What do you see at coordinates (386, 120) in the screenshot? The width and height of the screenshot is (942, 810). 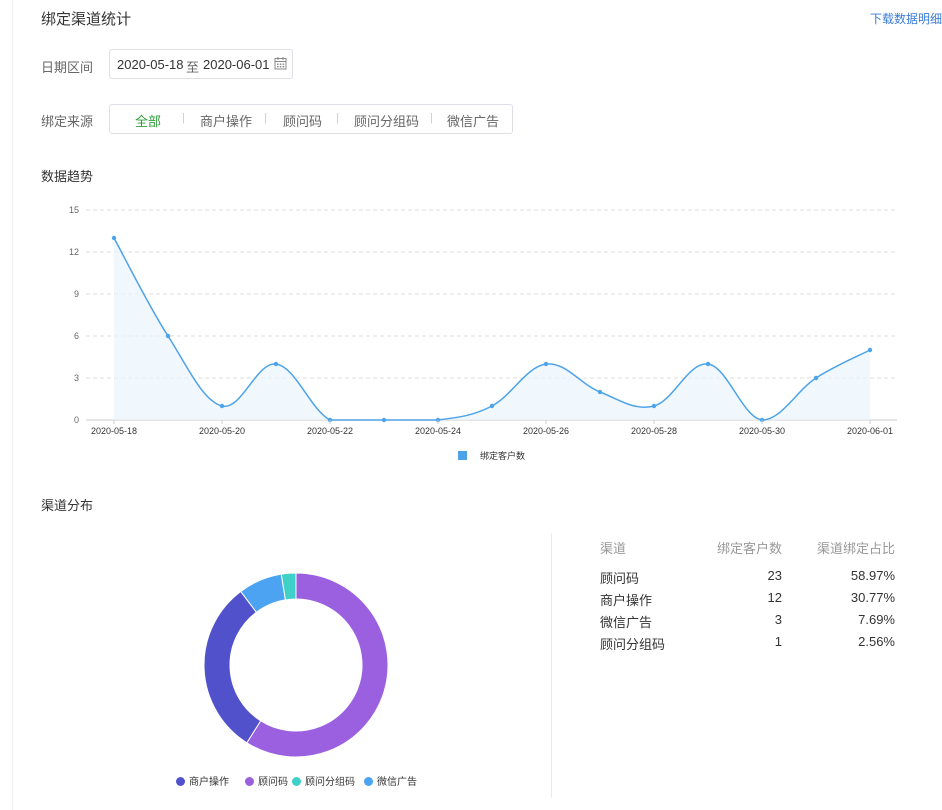 I see `tab-advisor-group-code: 顾问分组码` at bounding box center [386, 120].